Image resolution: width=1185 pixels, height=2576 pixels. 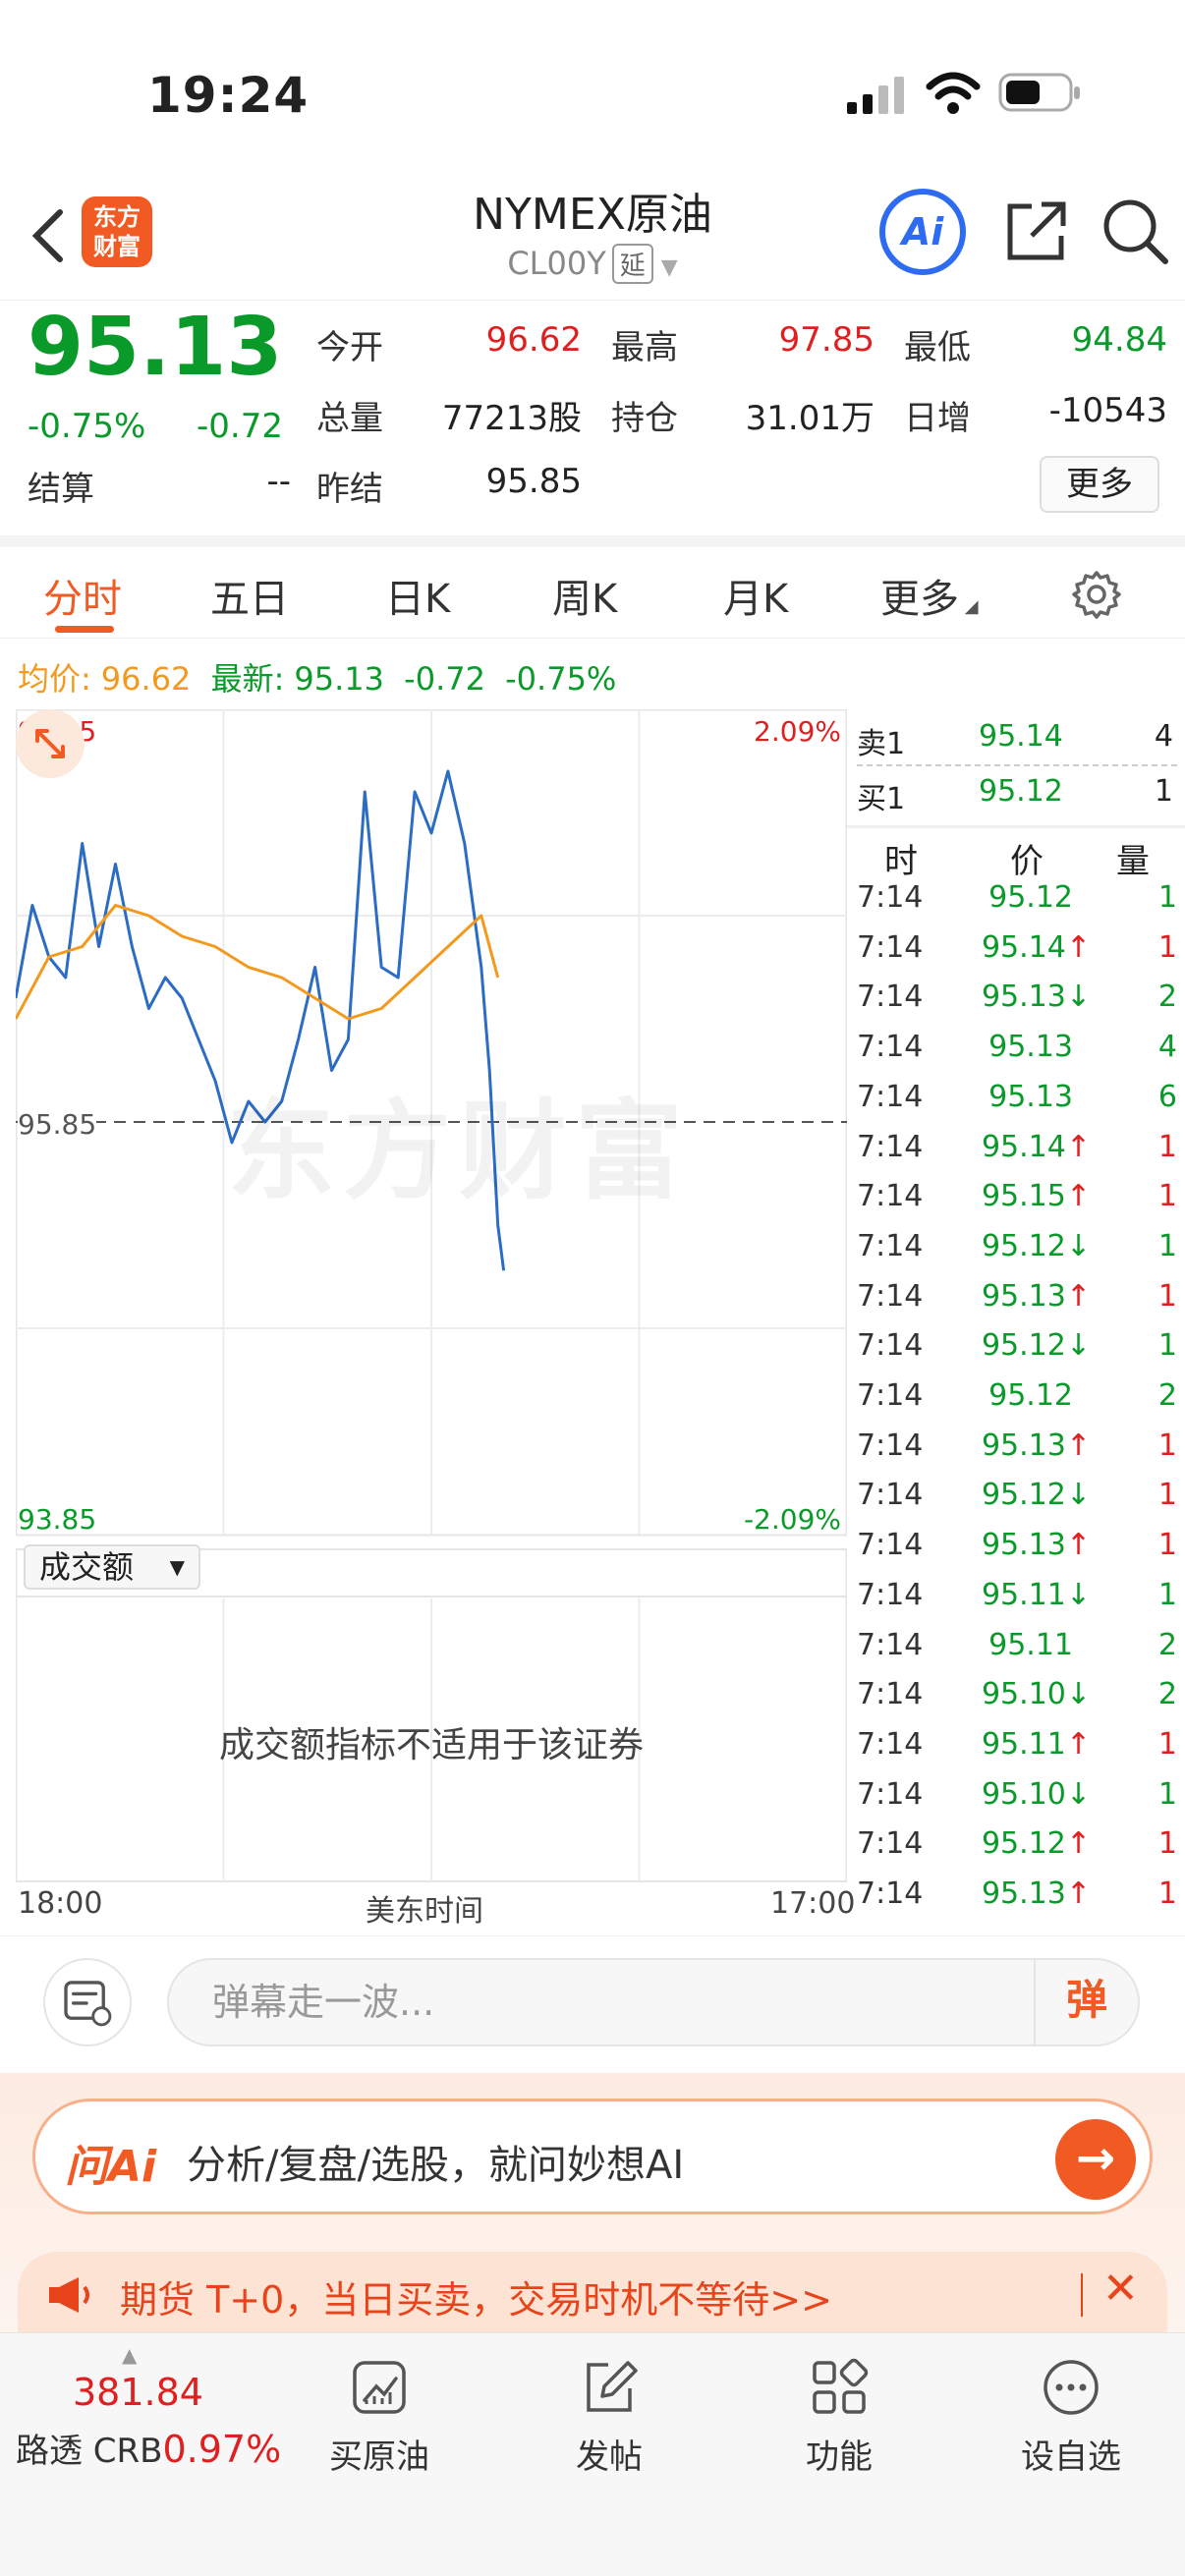 What do you see at coordinates (1037, 230) in the screenshot?
I see `share-icon` at bounding box center [1037, 230].